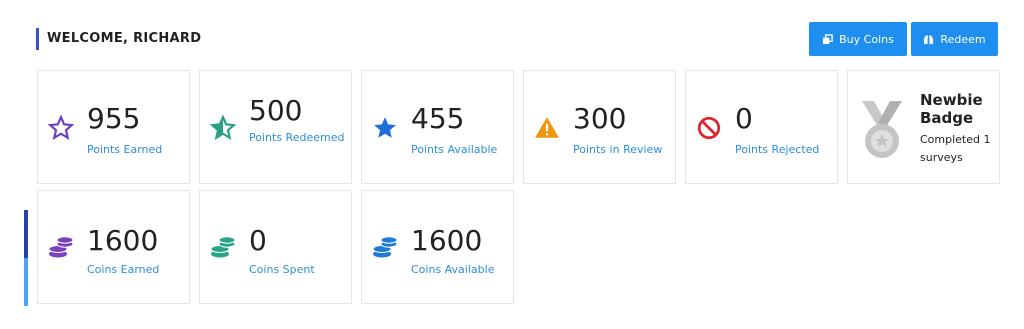  Describe the element at coordinates (600, 118) in the screenshot. I see `points-in-review-value: 300` at that location.